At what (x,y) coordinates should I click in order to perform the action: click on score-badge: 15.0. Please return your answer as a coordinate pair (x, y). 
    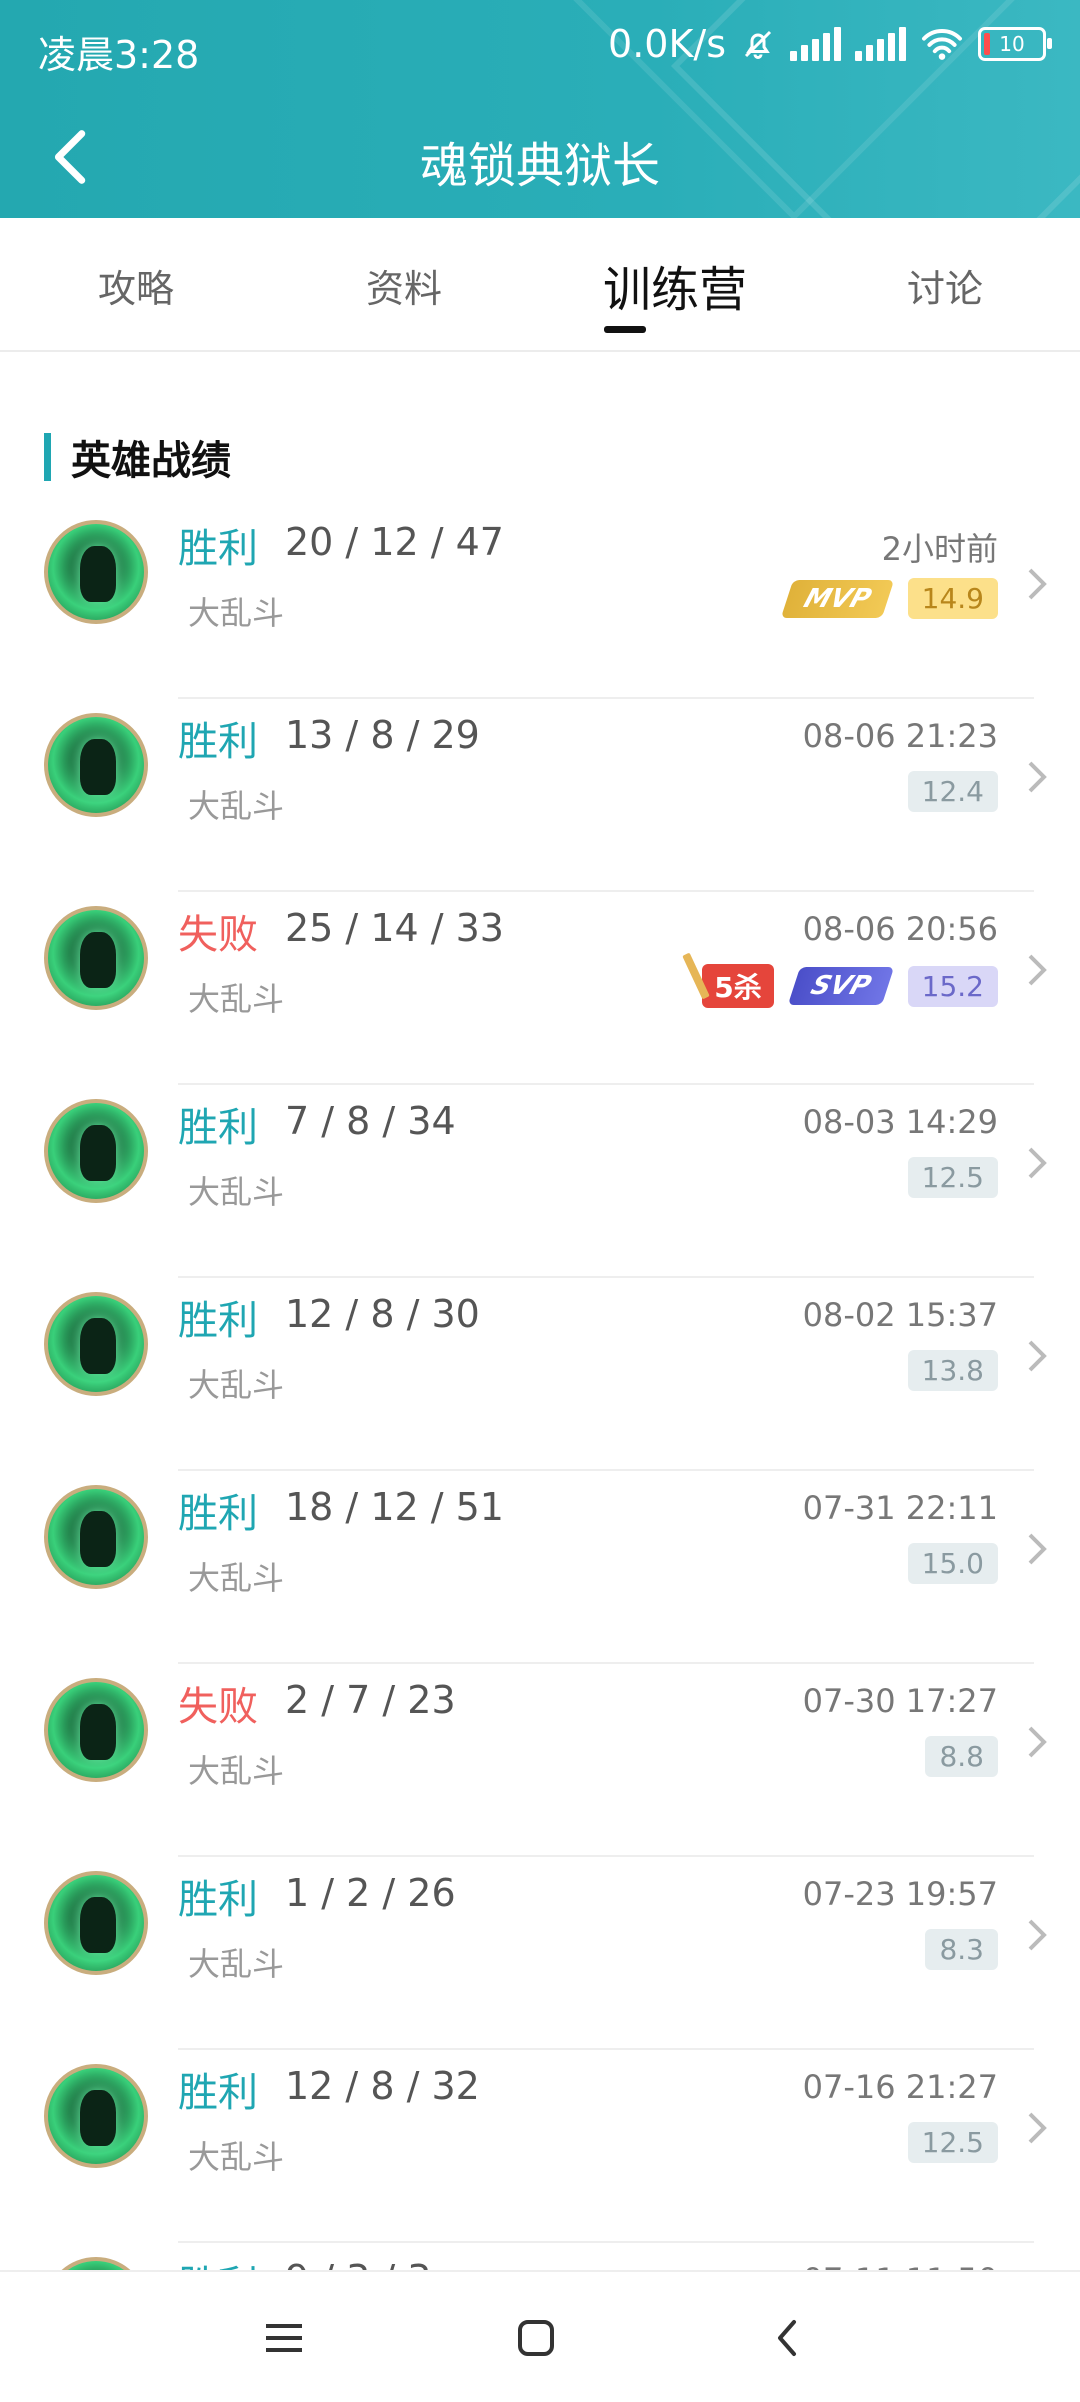
    Looking at the image, I should click on (952, 1563).